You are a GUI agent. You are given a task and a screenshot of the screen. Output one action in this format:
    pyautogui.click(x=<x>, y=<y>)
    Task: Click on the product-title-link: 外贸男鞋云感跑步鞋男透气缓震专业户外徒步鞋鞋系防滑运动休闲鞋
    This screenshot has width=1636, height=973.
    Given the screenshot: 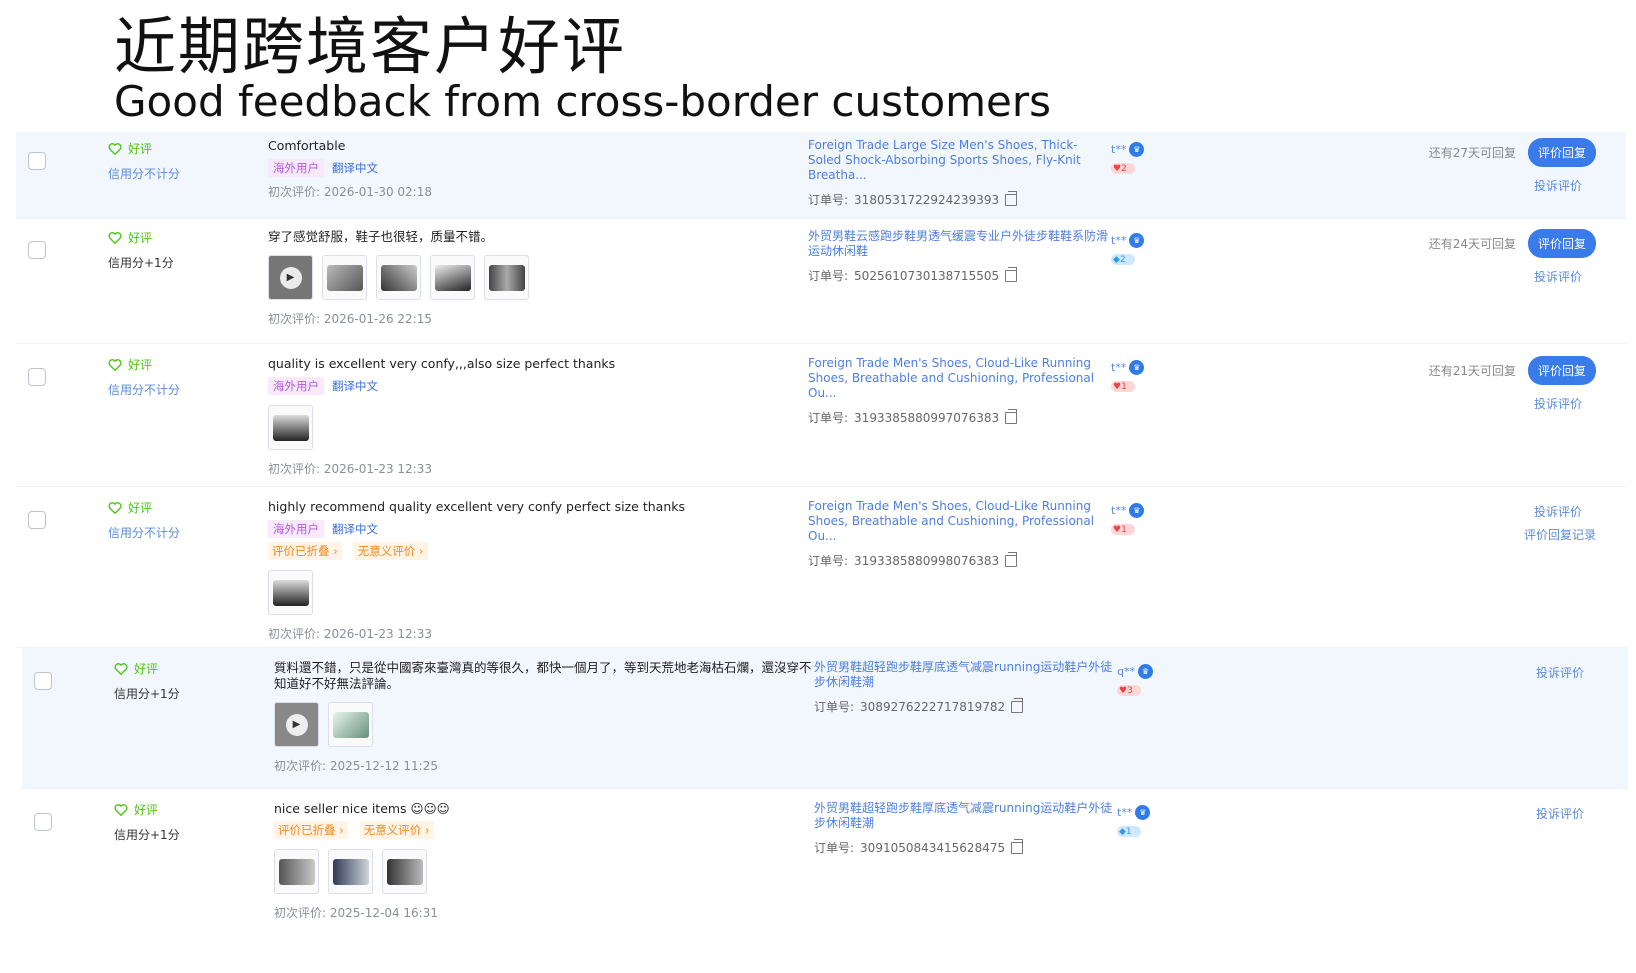 What is the action you would take?
    pyautogui.click(x=958, y=244)
    